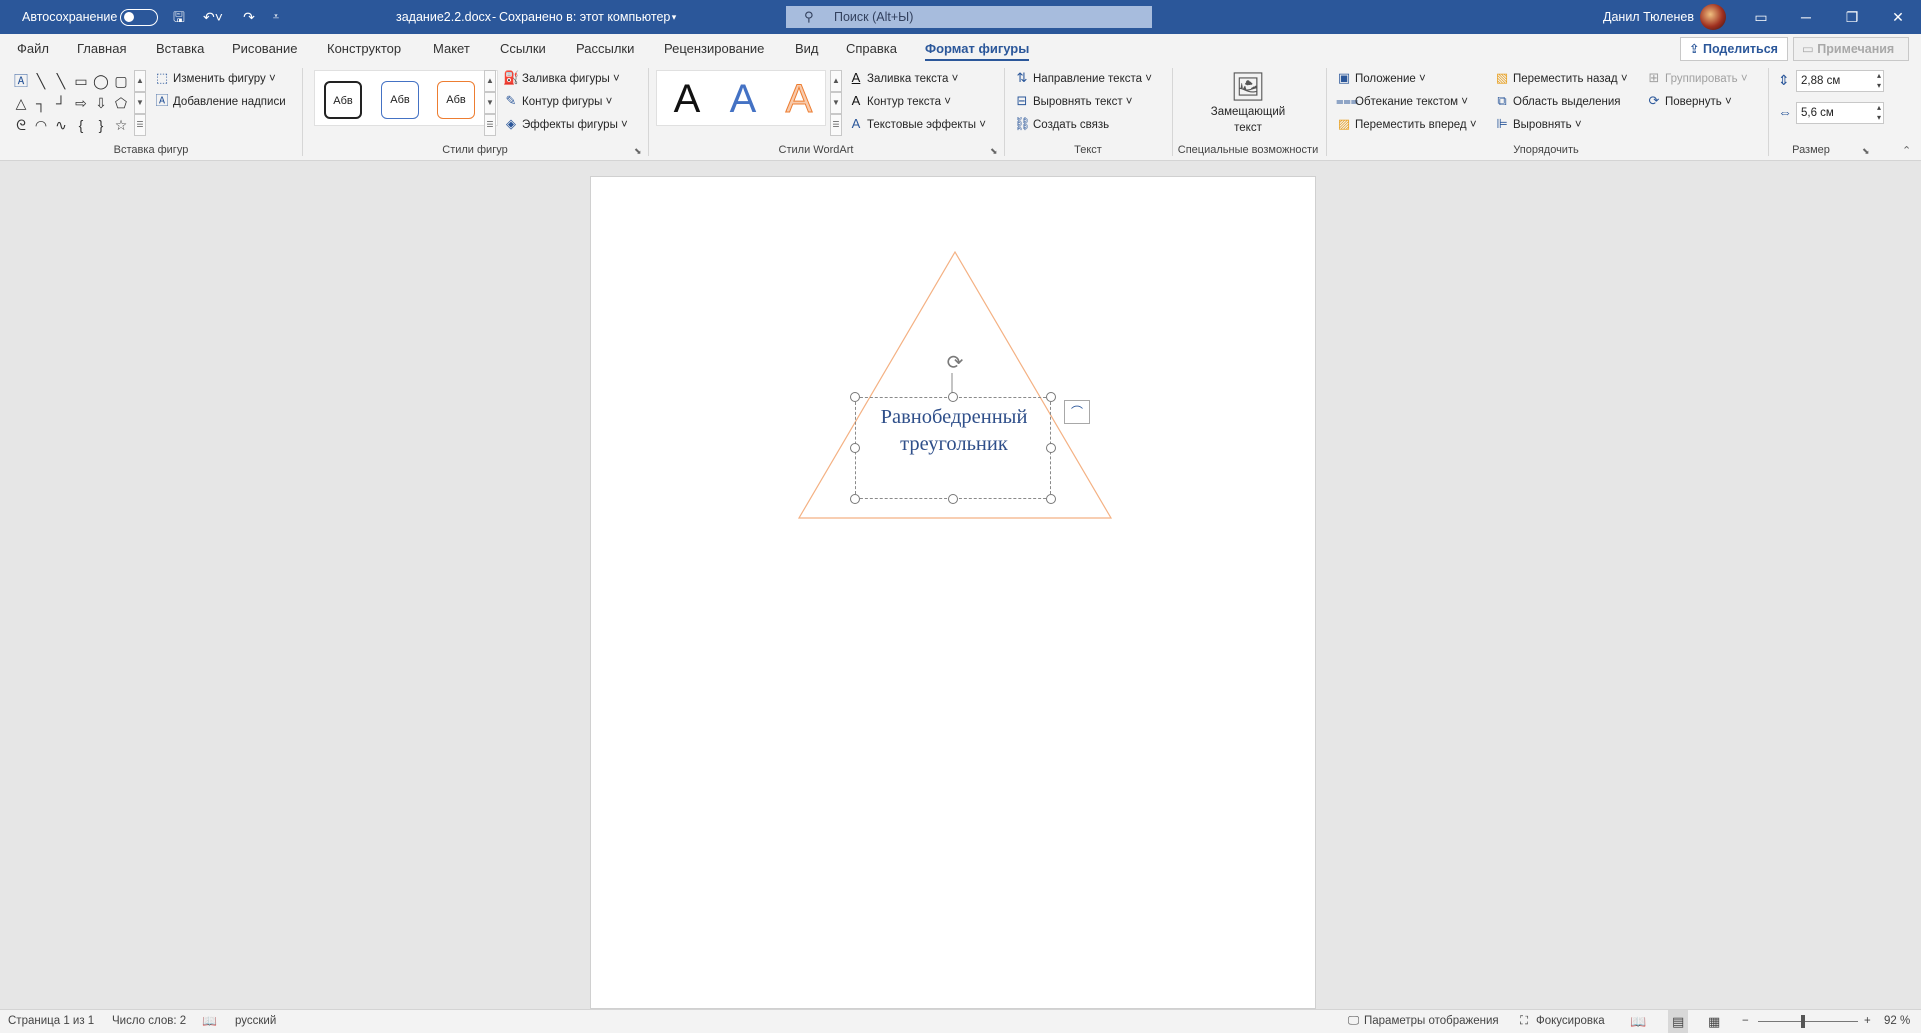 The image size is (1921, 1033). Describe the element at coordinates (1524, 1021) in the screenshot. I see `focus-icon: ⛶` at that location.